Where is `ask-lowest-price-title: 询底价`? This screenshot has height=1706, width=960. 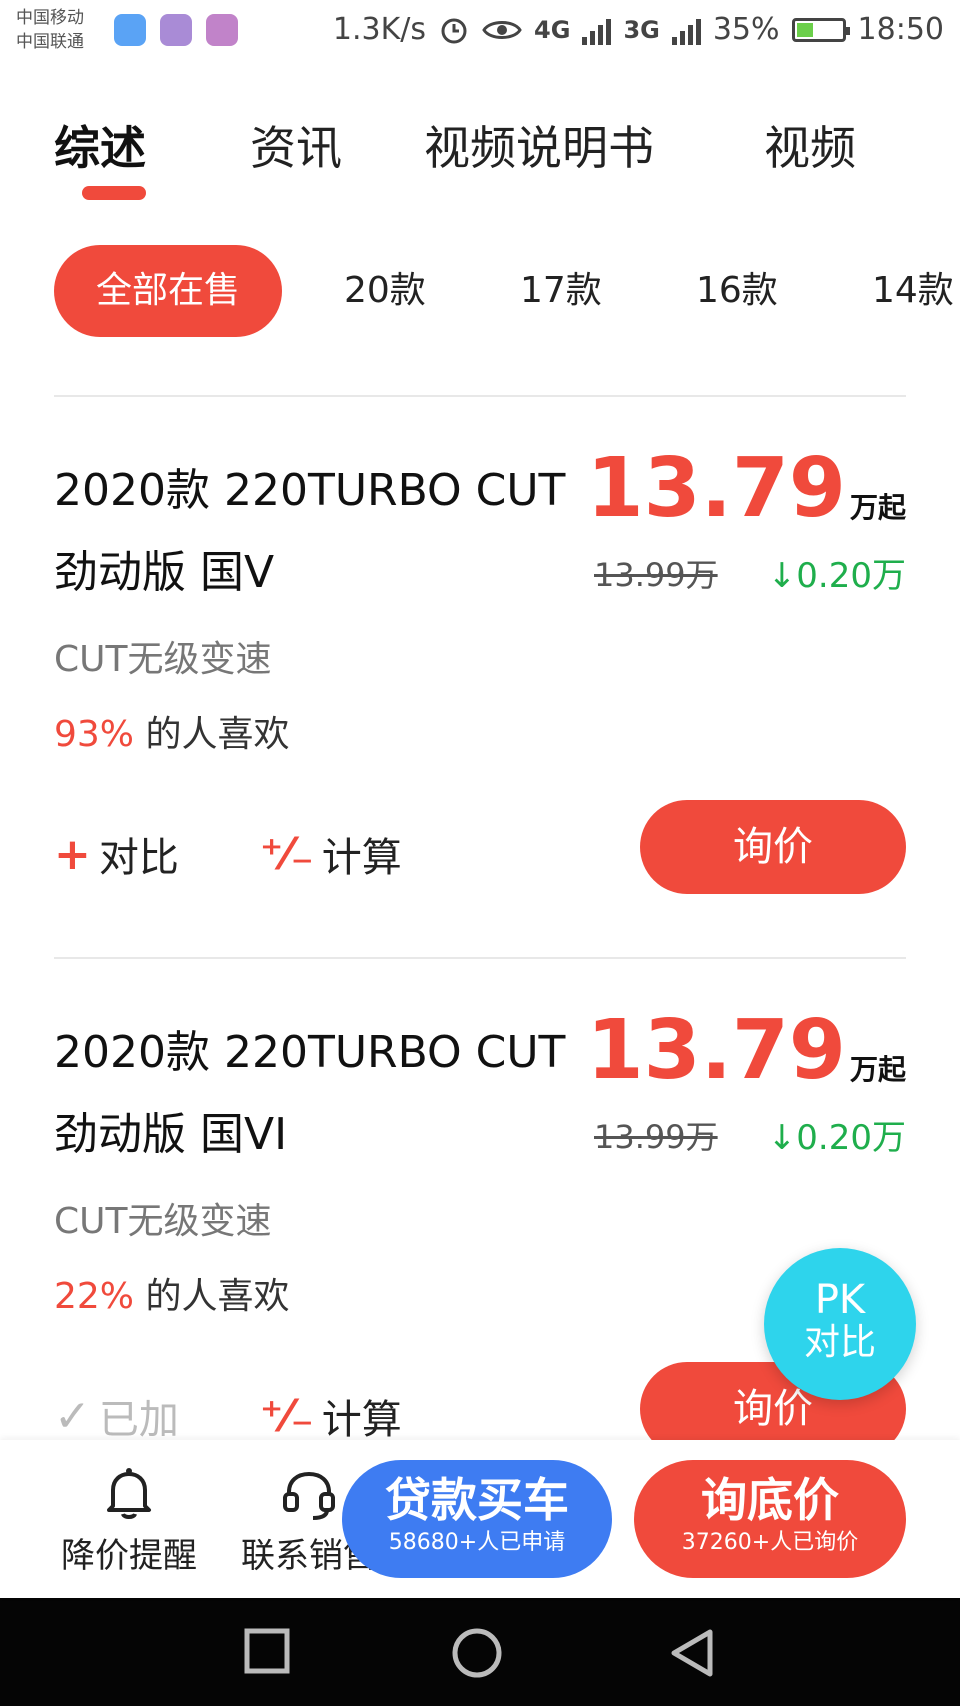 ask-lowest-price-title: 询底价 is located at coordinates (770, 1500).